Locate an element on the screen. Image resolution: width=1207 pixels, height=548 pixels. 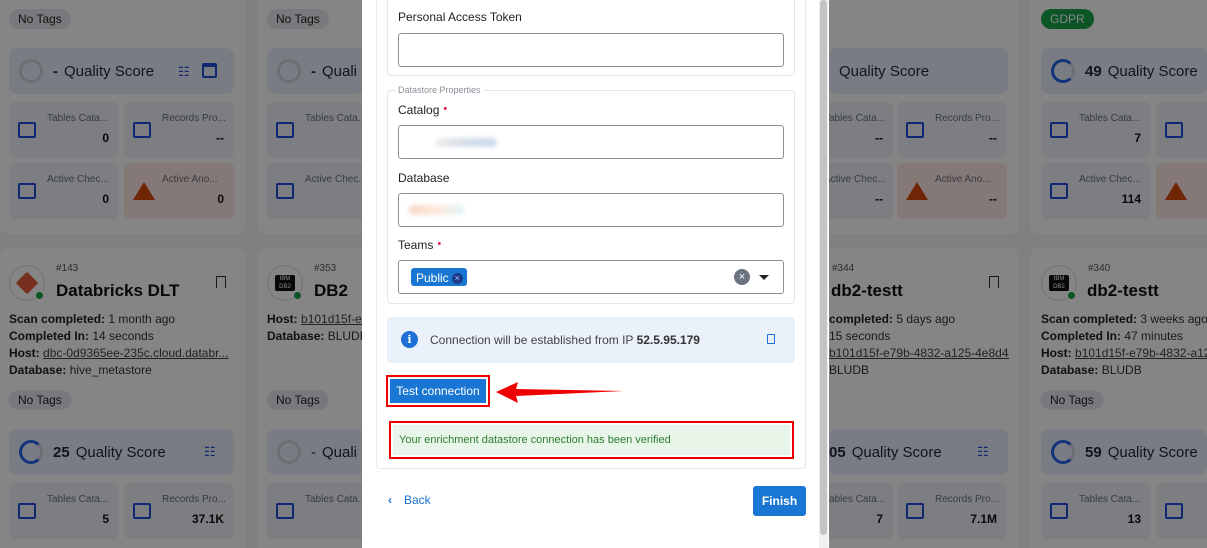
arrow-shape is located at coordinates (560, 392).